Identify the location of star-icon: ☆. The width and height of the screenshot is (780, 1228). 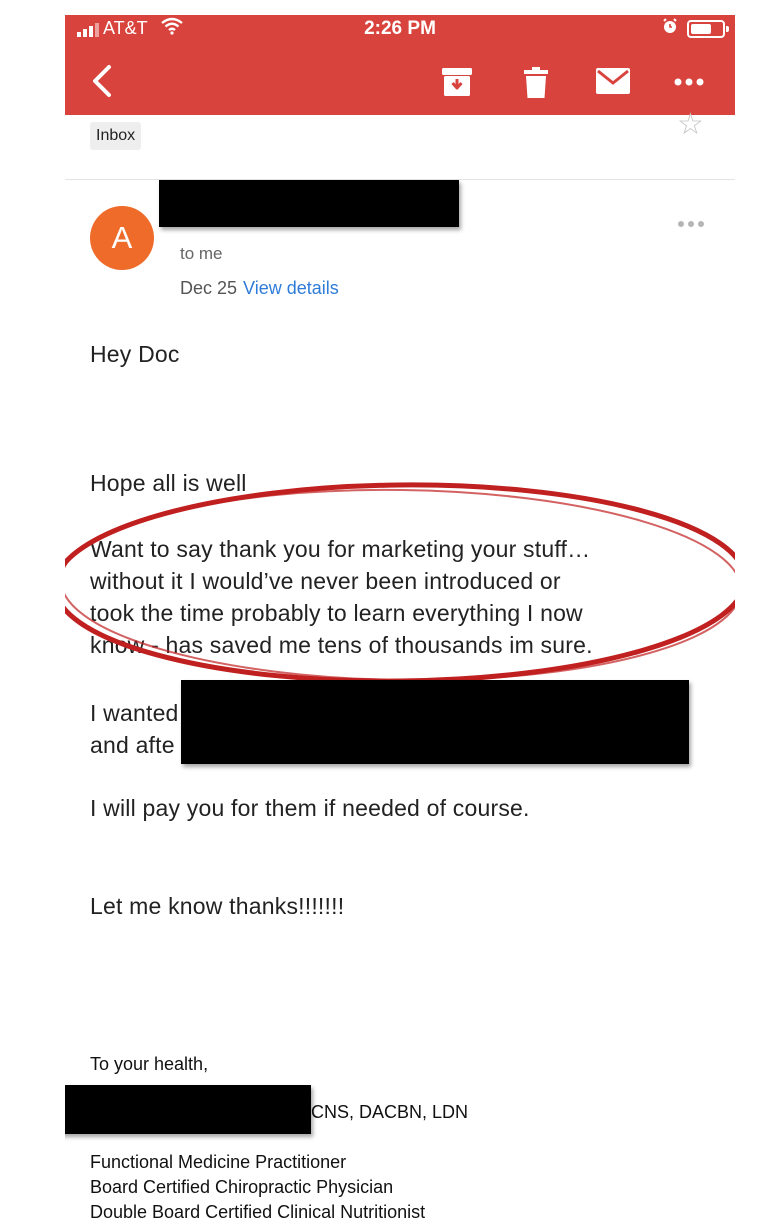
(690, 125).